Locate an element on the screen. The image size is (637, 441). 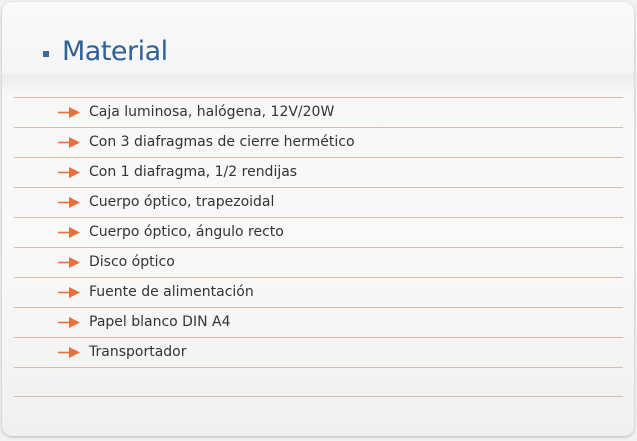
page-title: Material is located at coordinates (115, 51).